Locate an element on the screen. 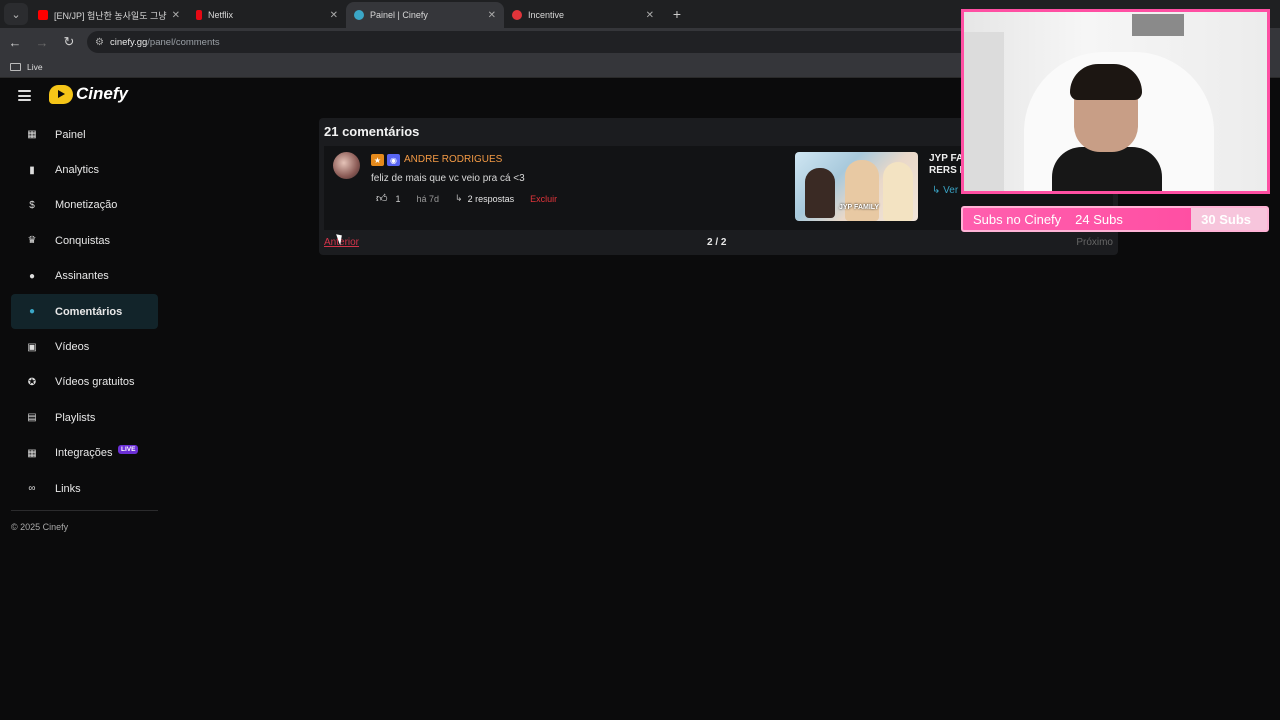 The image size is (1280, 720). sidebar-item-assinantes: ● Assinantes is located at coordinates (84, 276).